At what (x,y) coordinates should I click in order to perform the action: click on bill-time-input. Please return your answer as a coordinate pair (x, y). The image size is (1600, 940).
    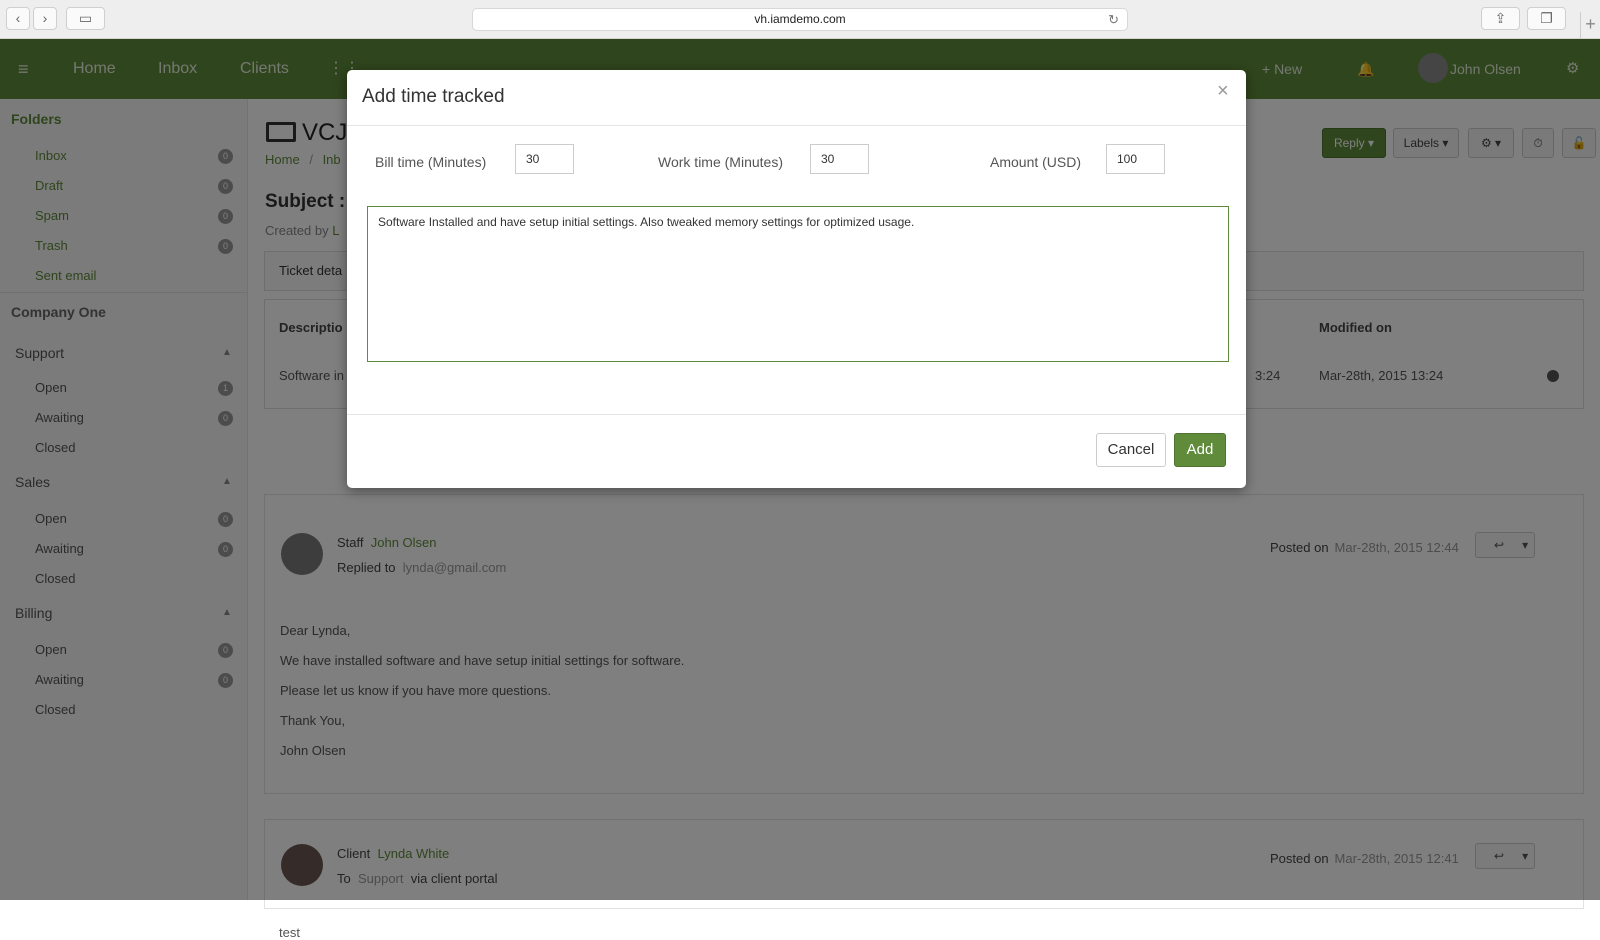
    Looking at the image, I should click on (544, 159).